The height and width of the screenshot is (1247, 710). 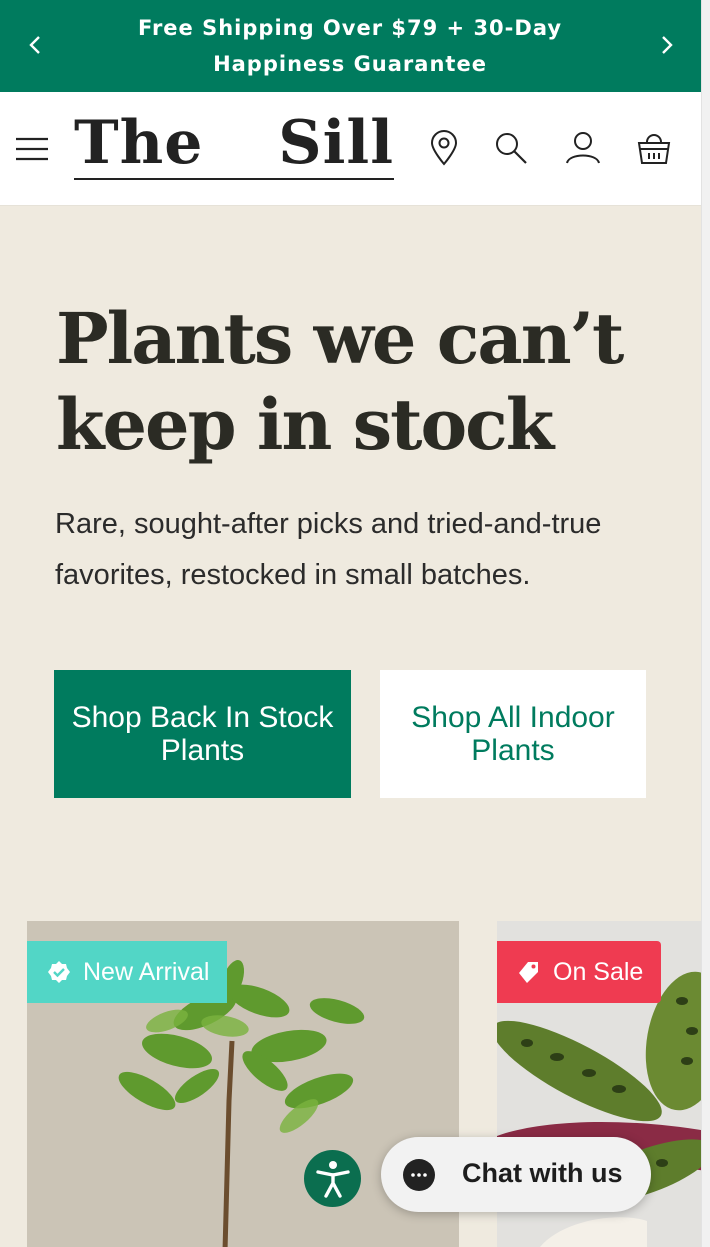 I want to click on search-icon, so click(x=511, y=148).